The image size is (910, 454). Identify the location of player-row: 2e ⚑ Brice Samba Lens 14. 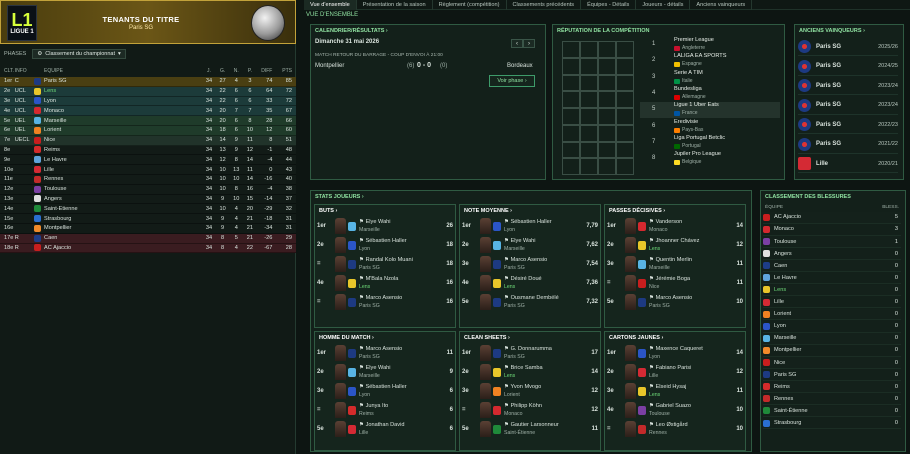
(530, 372).